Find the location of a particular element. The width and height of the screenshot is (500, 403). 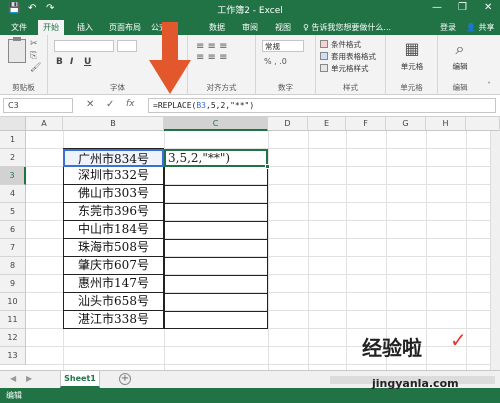

row-header-13: 13 is located at coordinates (13, 356).